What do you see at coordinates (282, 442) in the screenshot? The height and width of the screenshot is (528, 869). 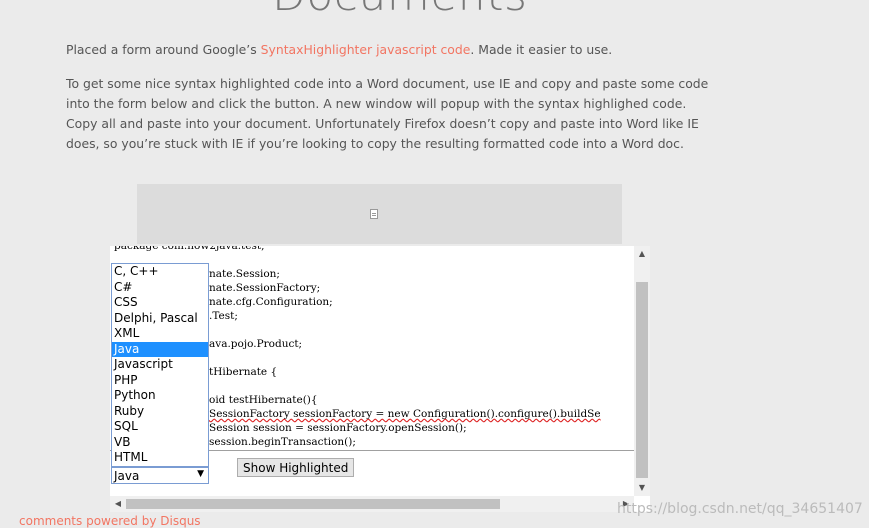 I see `code-line: session.beginTransaction();` at bounding box center [282, 442].